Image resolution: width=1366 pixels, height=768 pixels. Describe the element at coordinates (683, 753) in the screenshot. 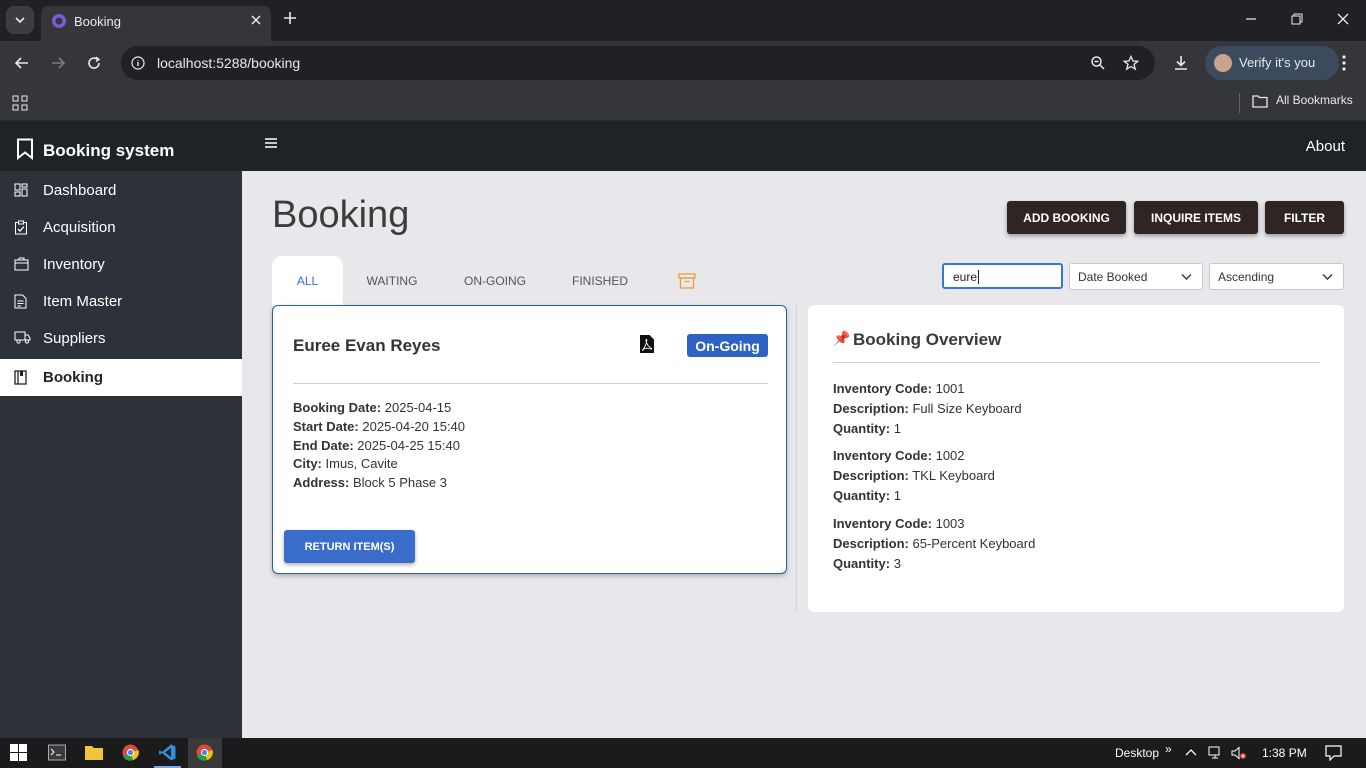

I see `taskbar: Desktop » 1:38 PM` at that location.